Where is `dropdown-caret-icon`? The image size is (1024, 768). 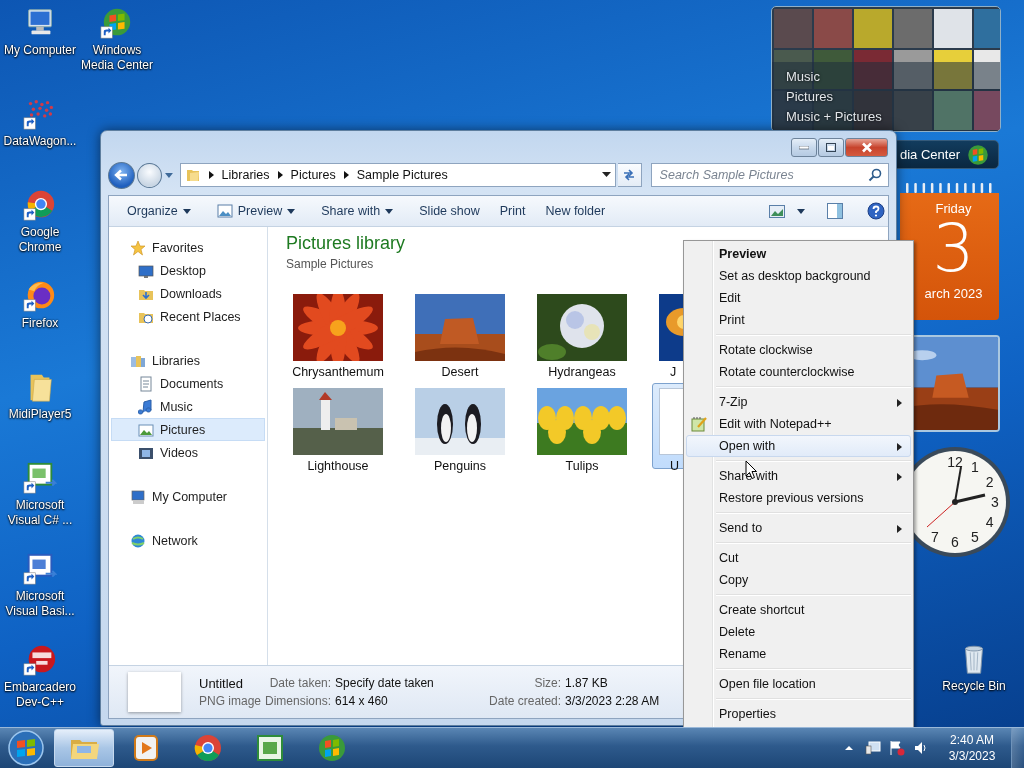
dropdown-caret-icon is located at coordinates (606, 175).